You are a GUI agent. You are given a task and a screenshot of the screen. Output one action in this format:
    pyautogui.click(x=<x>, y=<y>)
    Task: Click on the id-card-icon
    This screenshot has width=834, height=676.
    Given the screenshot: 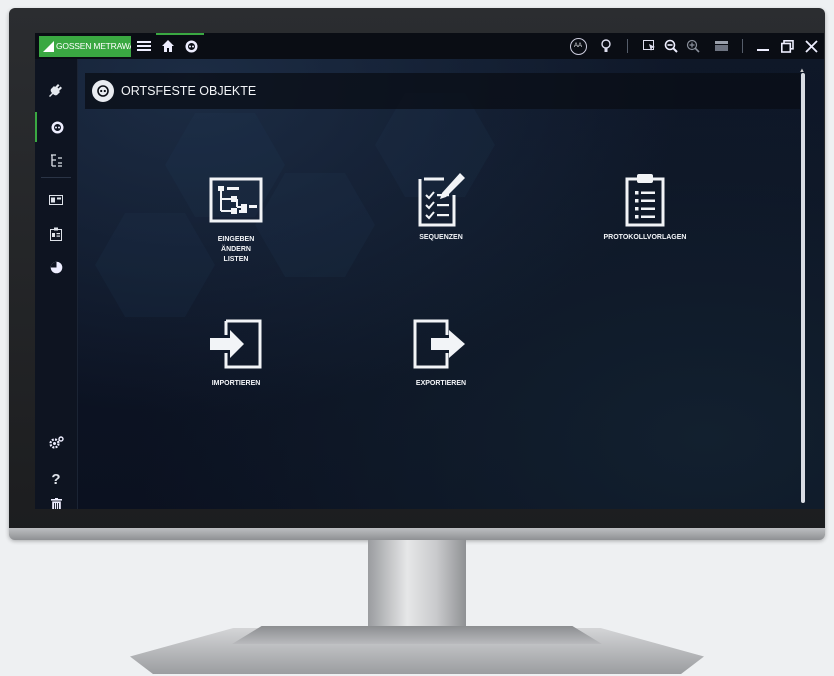 What is the action you would take?
    pyautogui.click(x=56, y=234)
    